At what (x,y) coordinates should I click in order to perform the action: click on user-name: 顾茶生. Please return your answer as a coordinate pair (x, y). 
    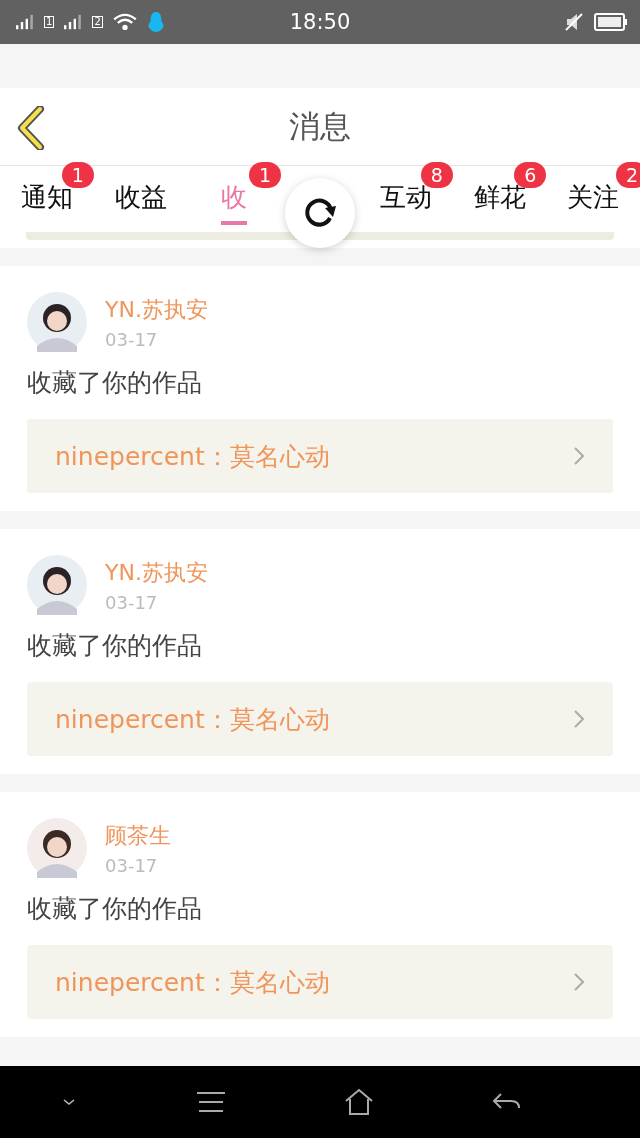
    Looking at the image, I should click on (138, 835).